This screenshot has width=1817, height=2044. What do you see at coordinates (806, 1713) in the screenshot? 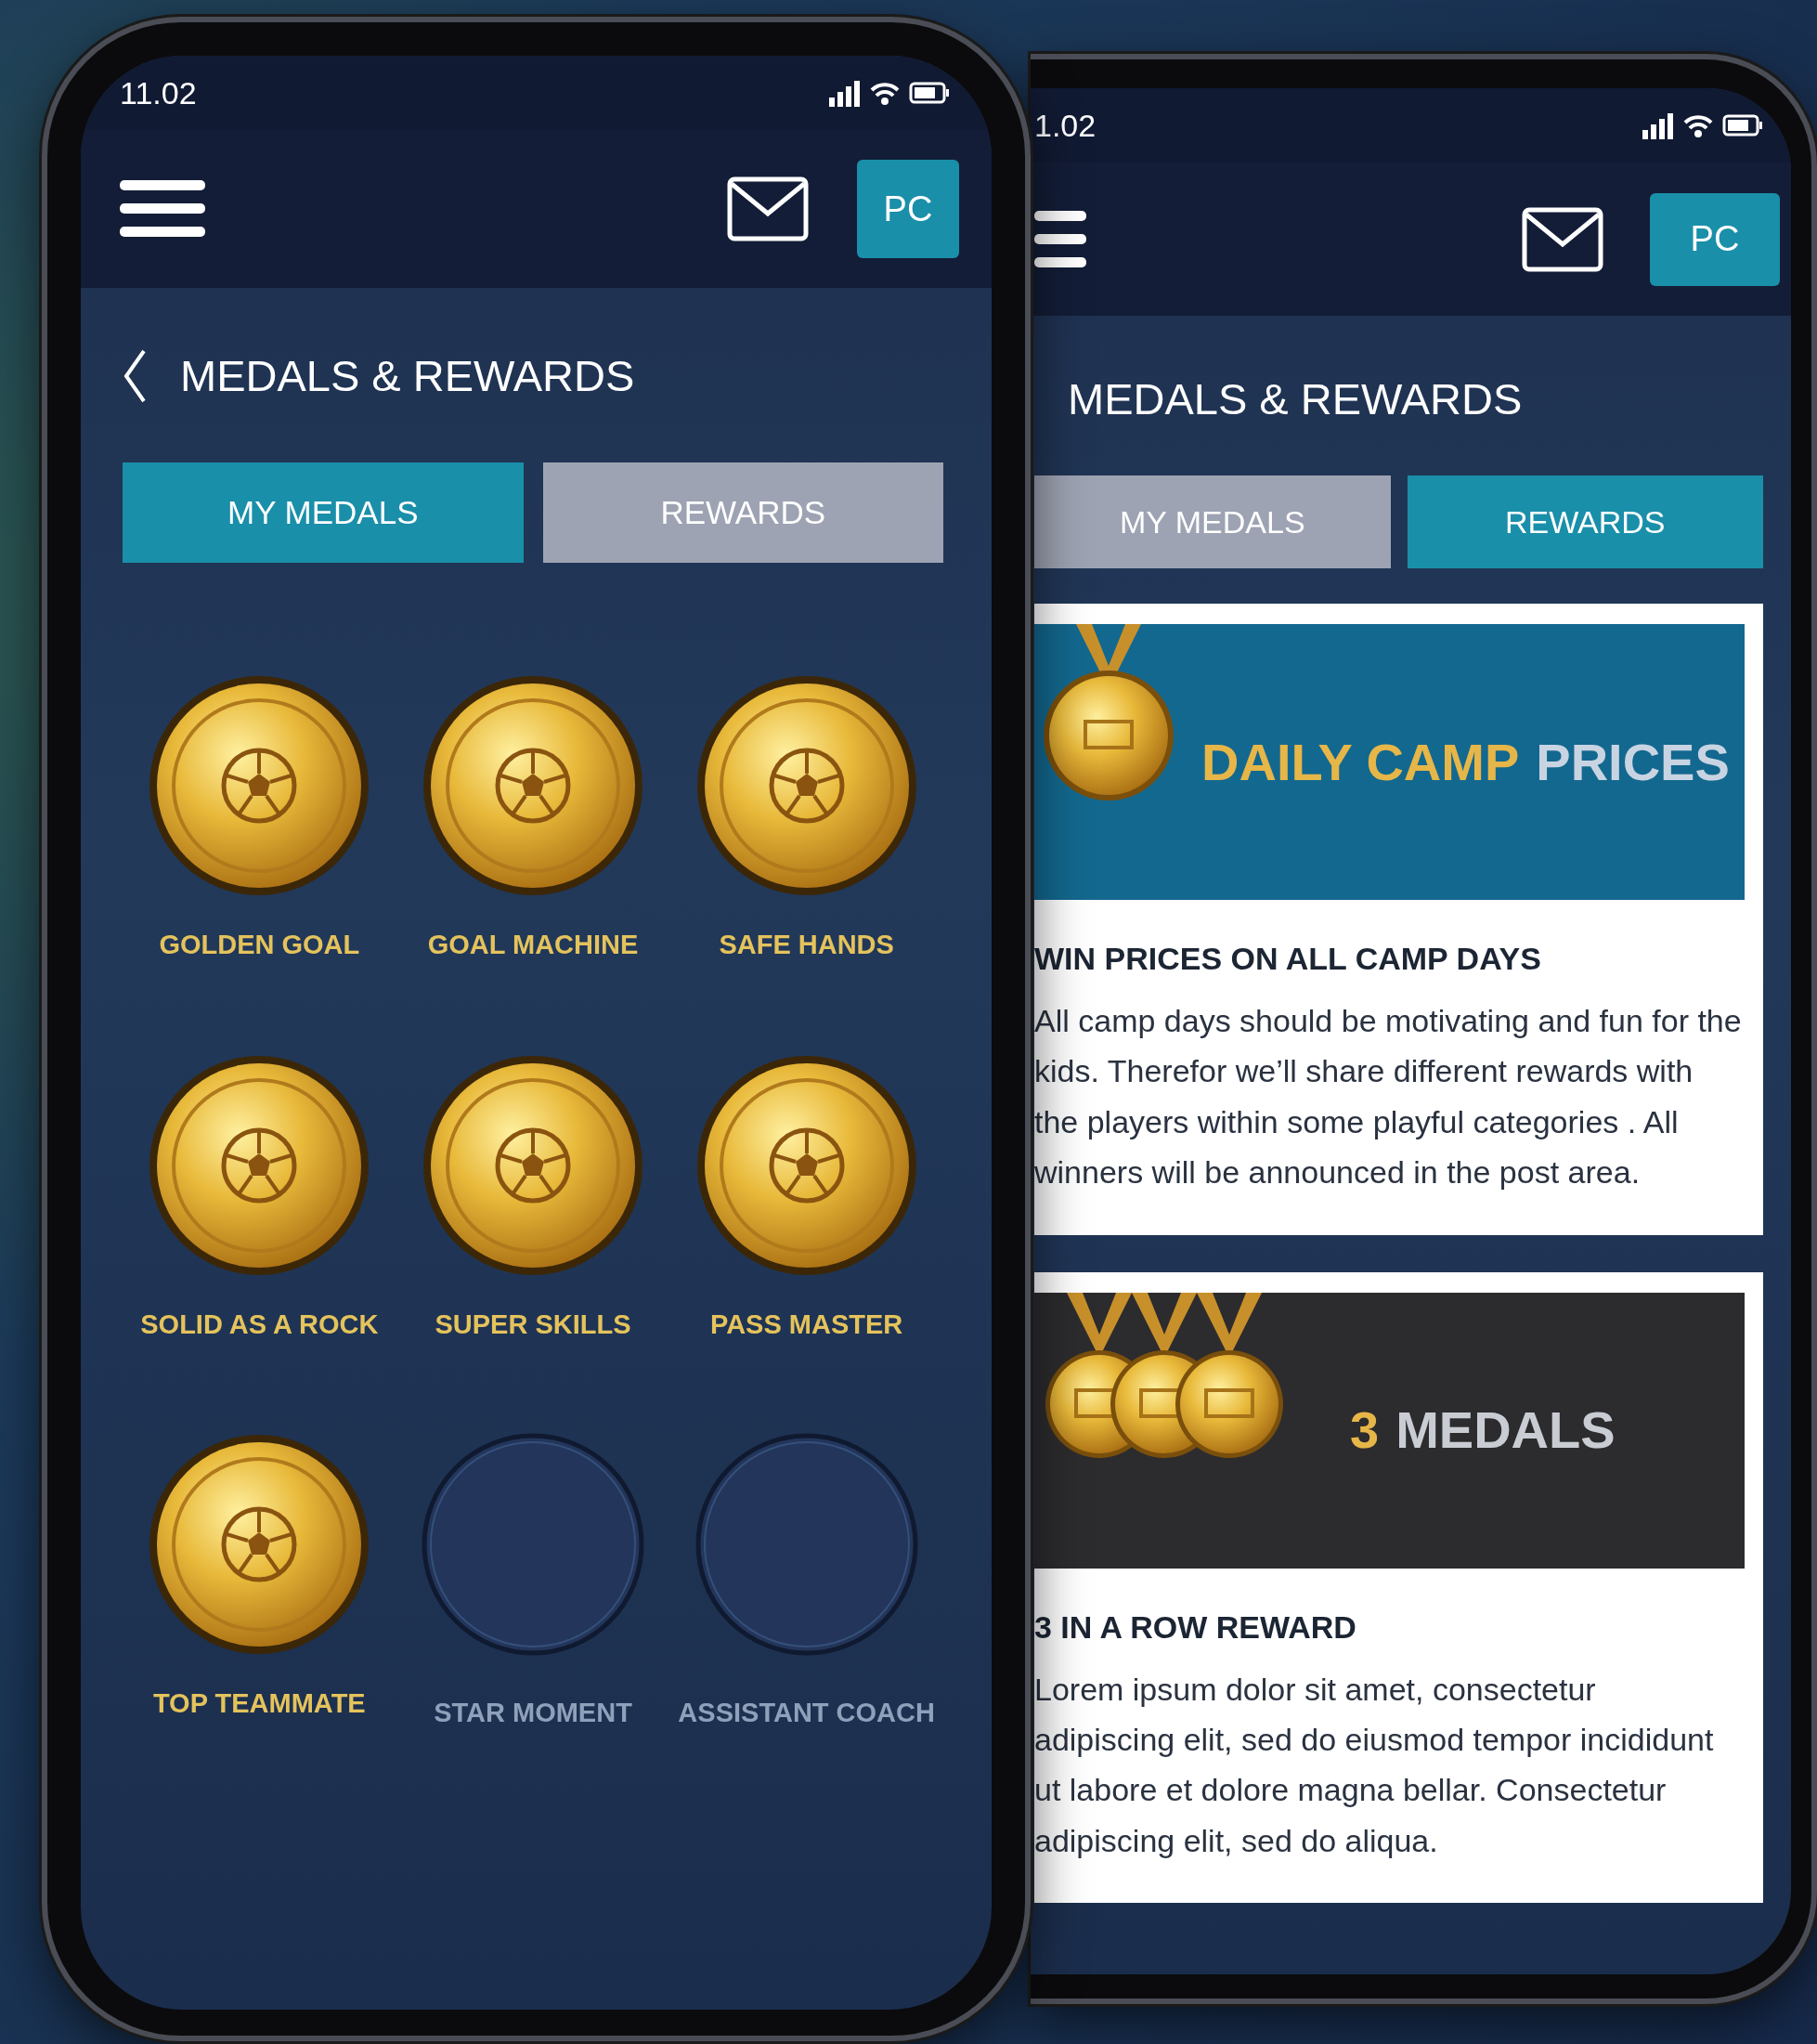
I see `medal-label: ASSISTANT COACH` at bounding box center [806, 1713].